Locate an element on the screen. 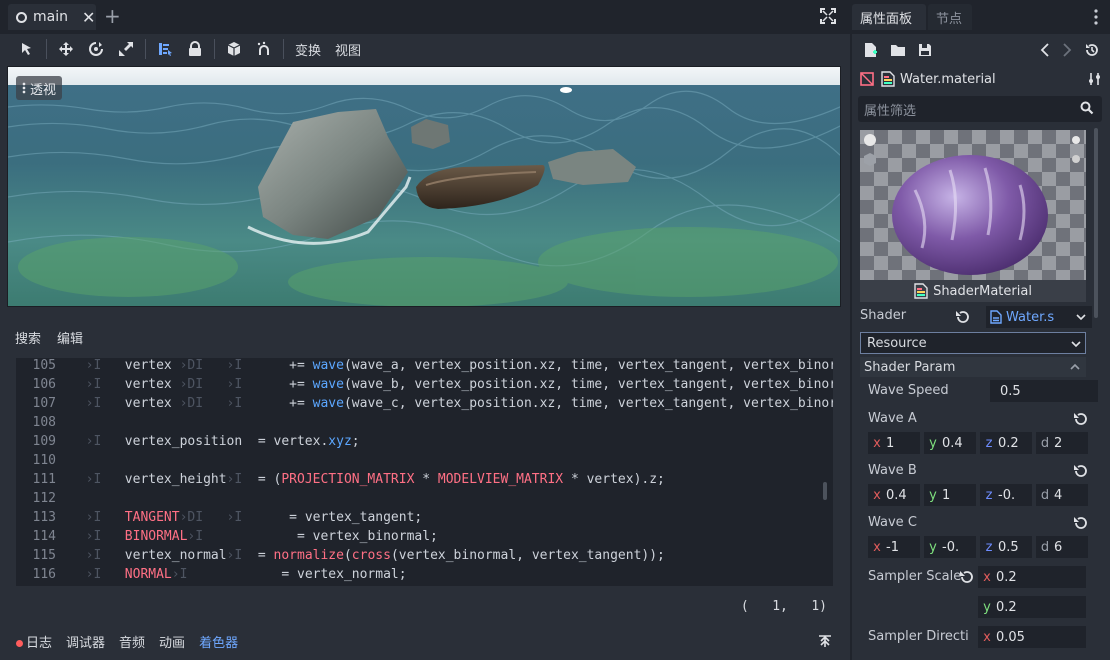 The image size is (1110, 660). wave-c-z-field: z 0.5 is located at coordinates (1006, 547).